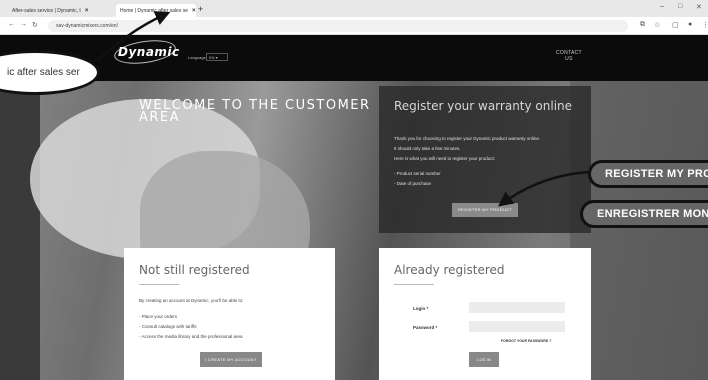 This screenshot has width=708, height=380. Describe the element at coordinates (675, 25) in the screenshot. I see `extensions-icon: ▢` at that location.